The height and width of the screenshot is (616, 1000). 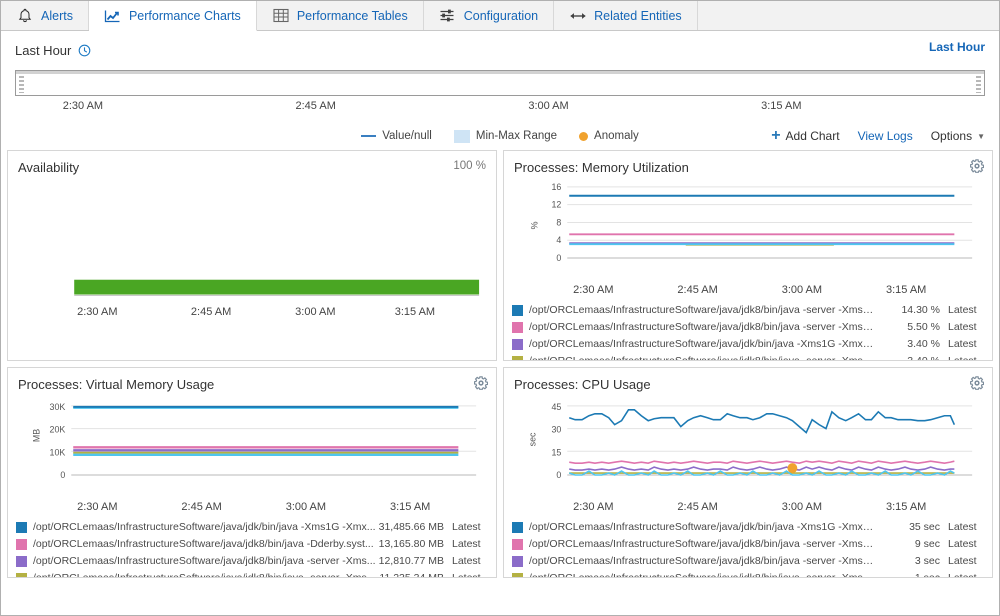 I want to click on reset-last-hour-link: Last Hour, so click(x=957, y=47).